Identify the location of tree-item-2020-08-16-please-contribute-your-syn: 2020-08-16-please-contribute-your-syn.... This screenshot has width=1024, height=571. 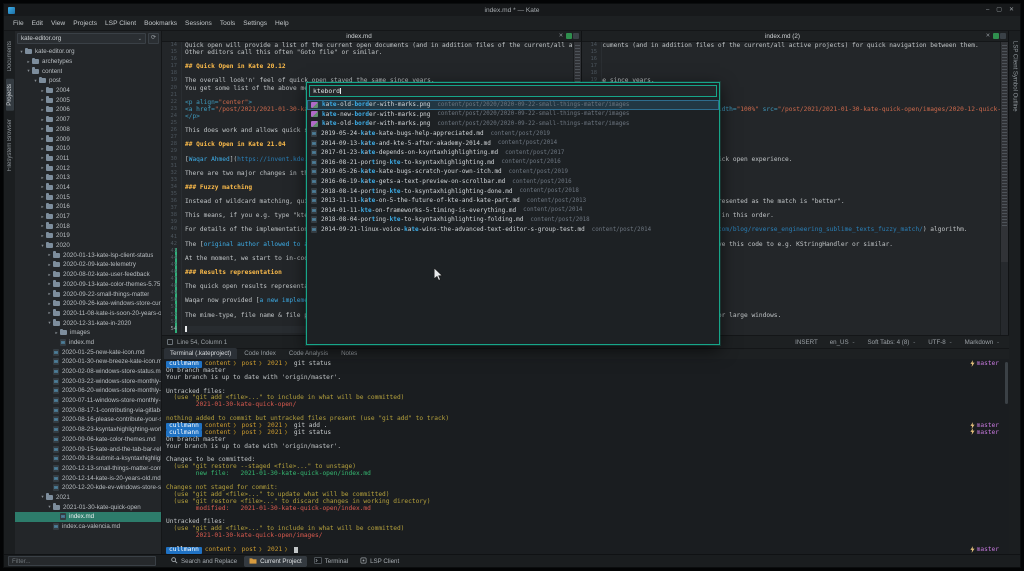
(88, 420).